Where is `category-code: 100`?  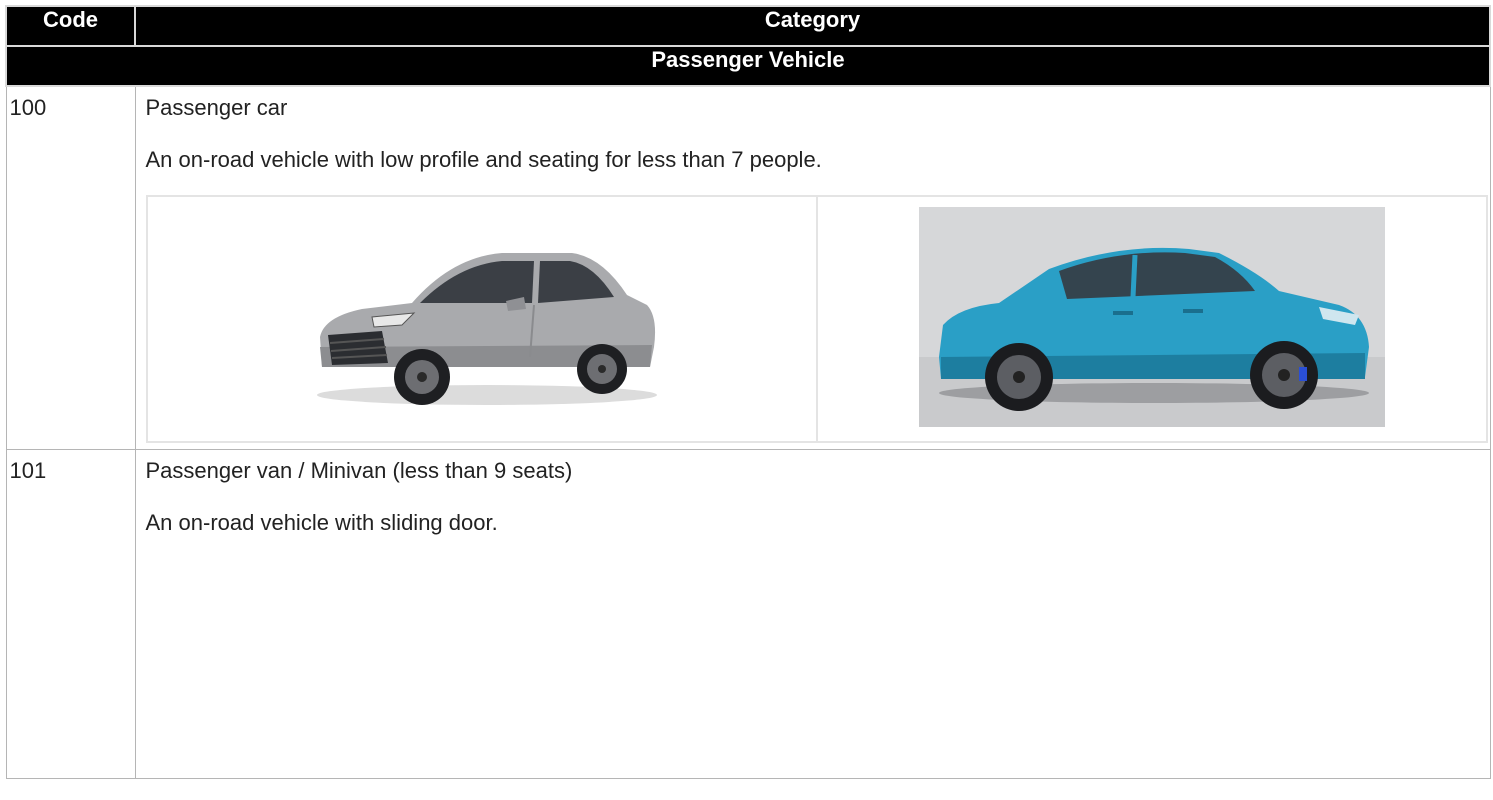
category-code: 100 is located at coordinates (70, 267).